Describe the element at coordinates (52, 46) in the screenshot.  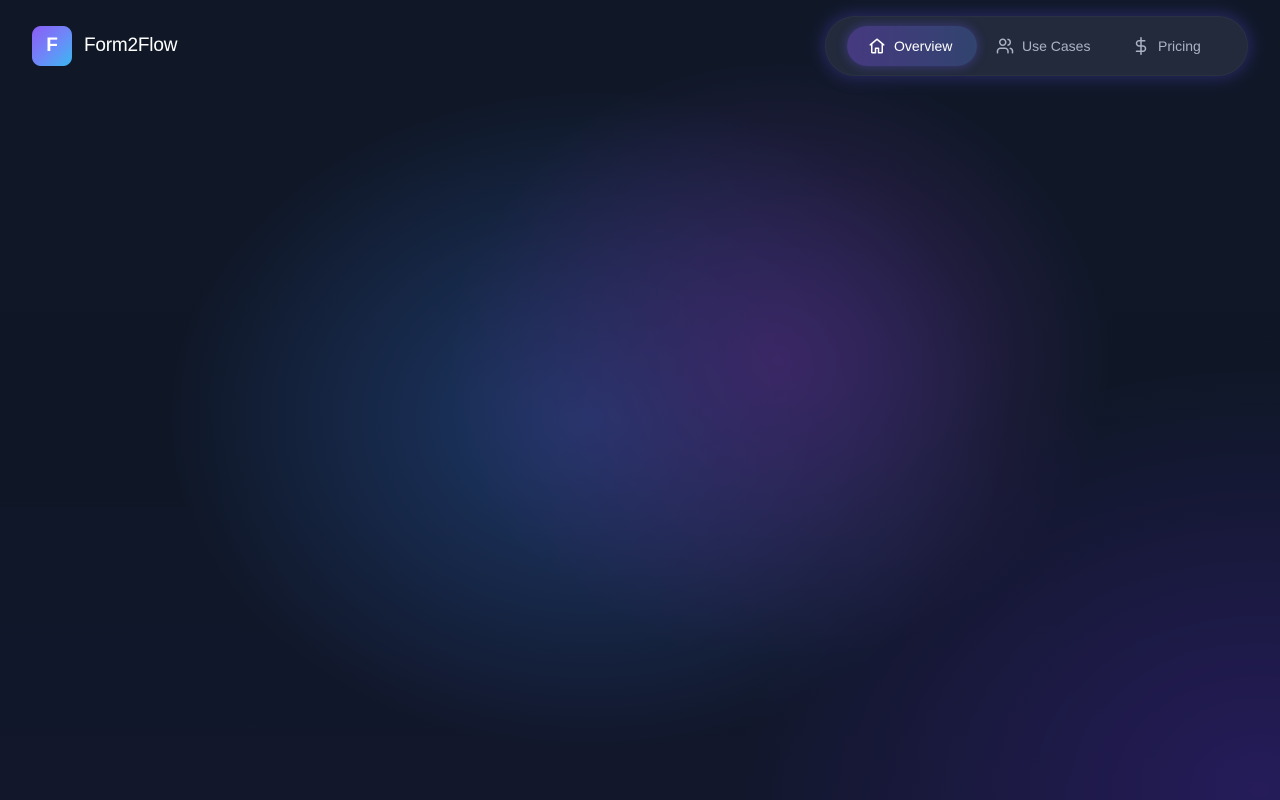
I see `brand-logo: F` at that location.